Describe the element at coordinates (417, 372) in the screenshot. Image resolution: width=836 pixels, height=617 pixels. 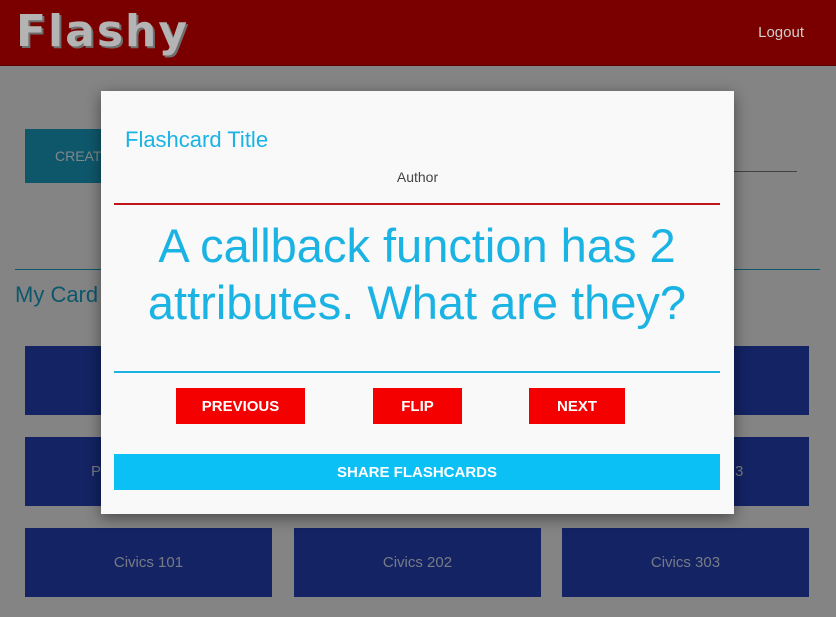
I see `card-divider` at that location.